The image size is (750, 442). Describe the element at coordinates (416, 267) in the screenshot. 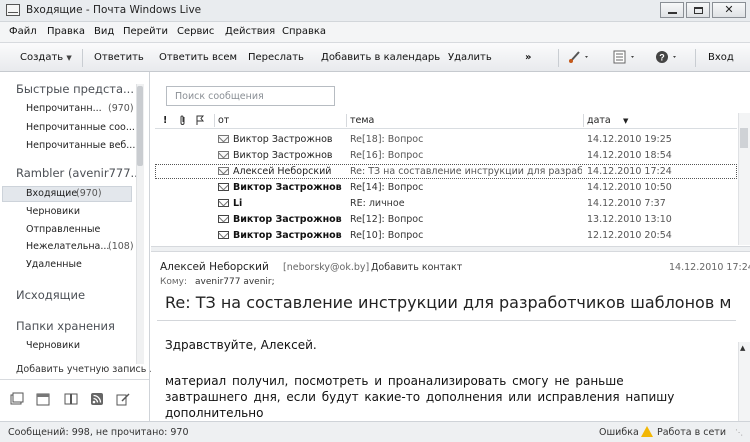

I see `add-contact-link: Добавить контакт` at that location.